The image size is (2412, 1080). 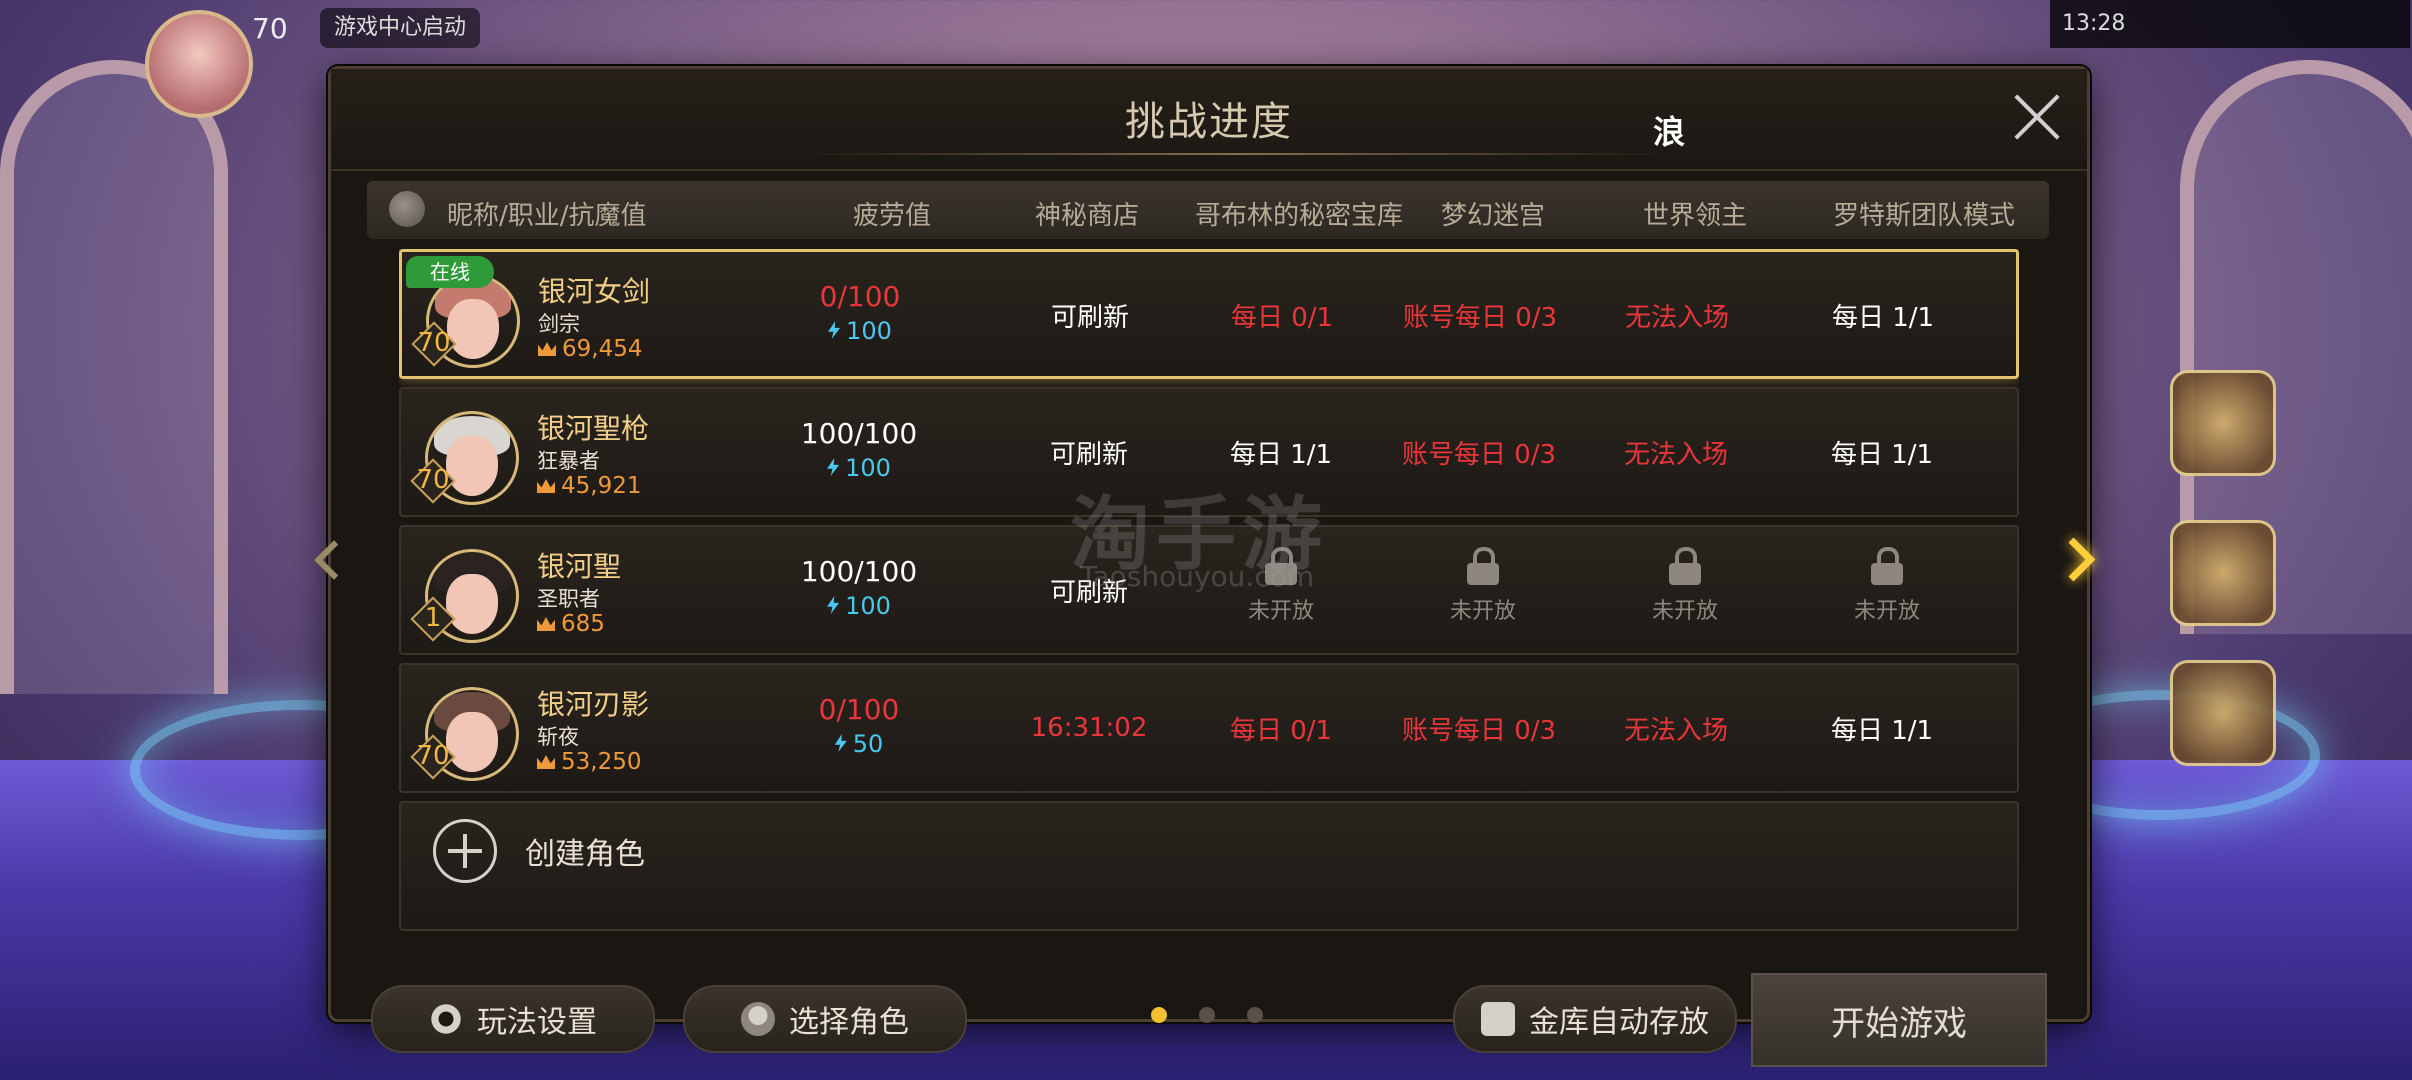 I want to click on chevron-right-icon, so click(x=2078, y=561).